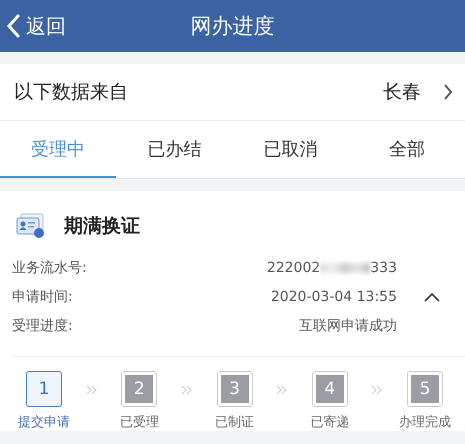 This screenshot has height=444, width=465. What do you see at coordinates (425, 389) in the screenshot?
I see `step-number: 5` at bounding box center [425, 389].